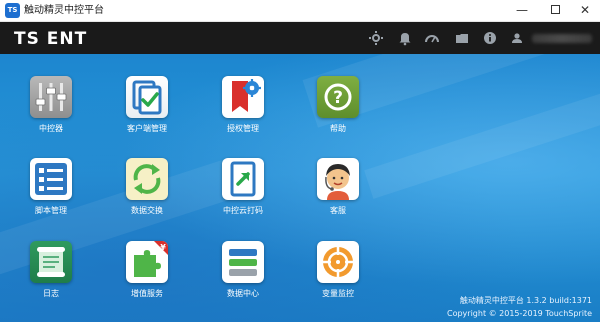  I want to click on tile-authorization: 授权管理, so click(243, 105).